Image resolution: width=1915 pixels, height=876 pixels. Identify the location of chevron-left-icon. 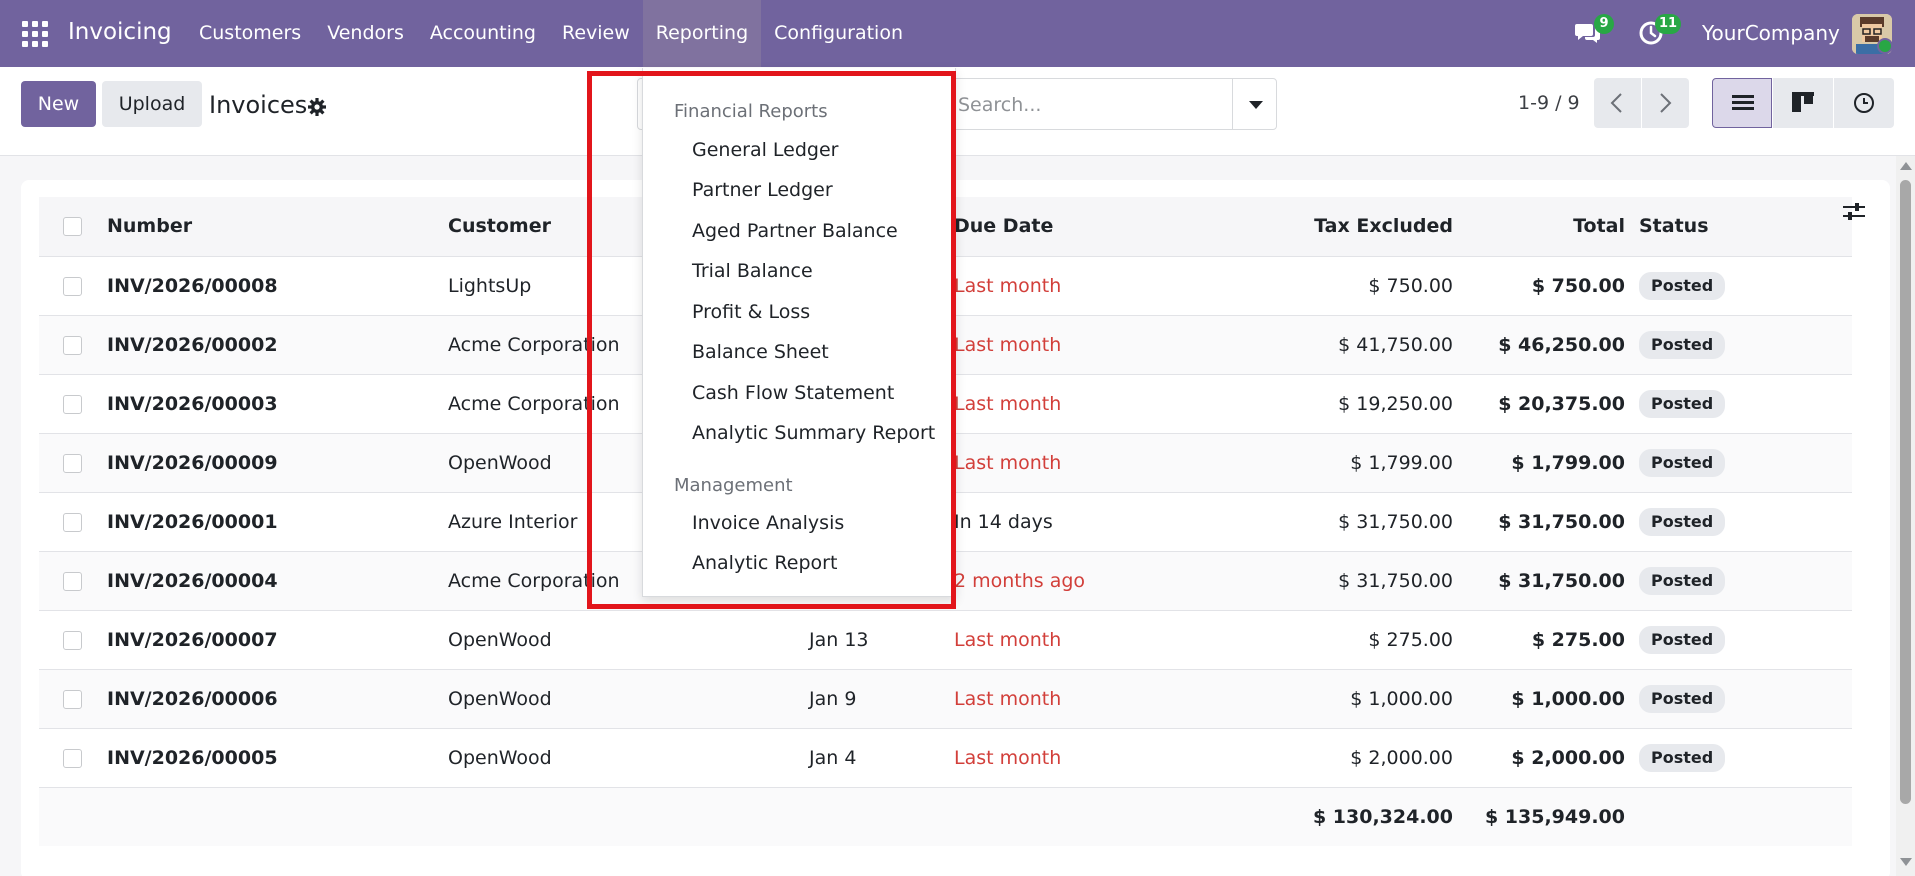
(1616, 103).